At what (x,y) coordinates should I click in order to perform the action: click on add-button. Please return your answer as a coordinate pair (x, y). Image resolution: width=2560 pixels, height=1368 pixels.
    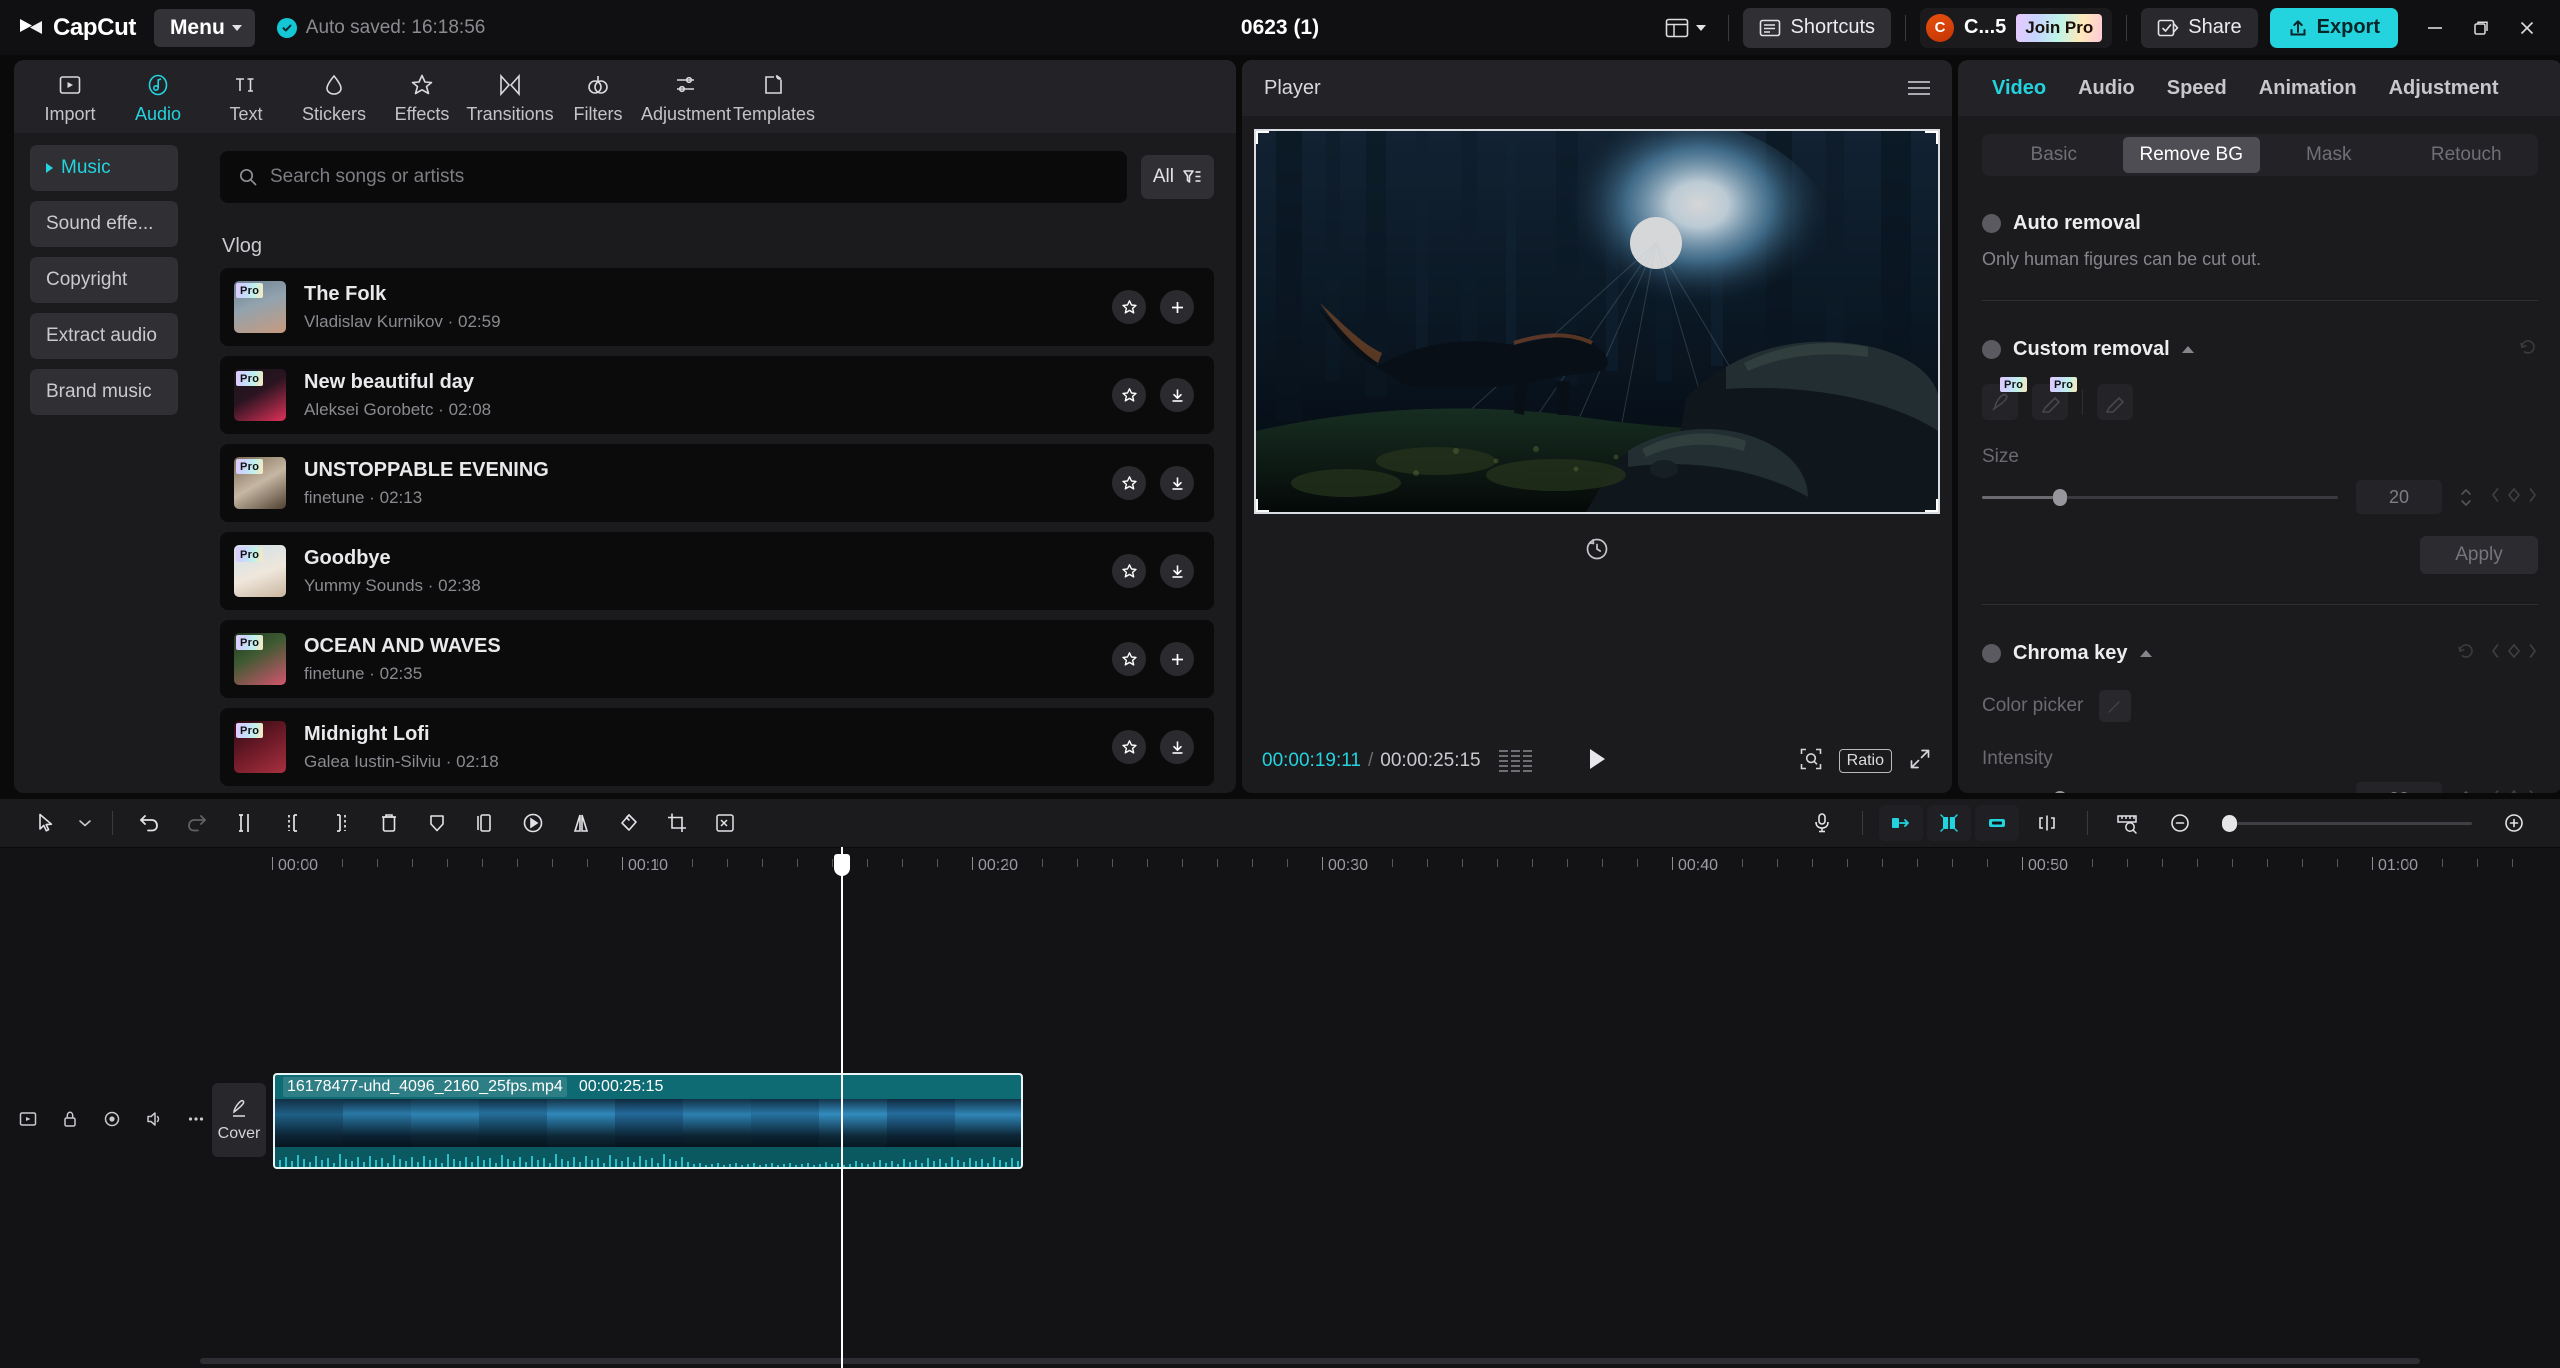
    Looking at the image, I should click on (1177, 659).